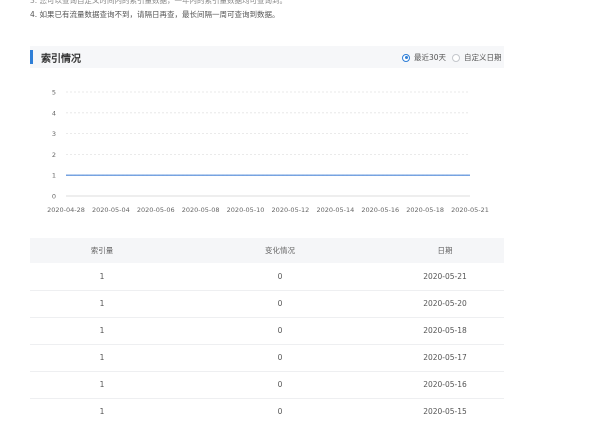 This screenshot has width=600, height=423. I want to click on radio-last-30-days-label: 最近30天, so click(430, 57).